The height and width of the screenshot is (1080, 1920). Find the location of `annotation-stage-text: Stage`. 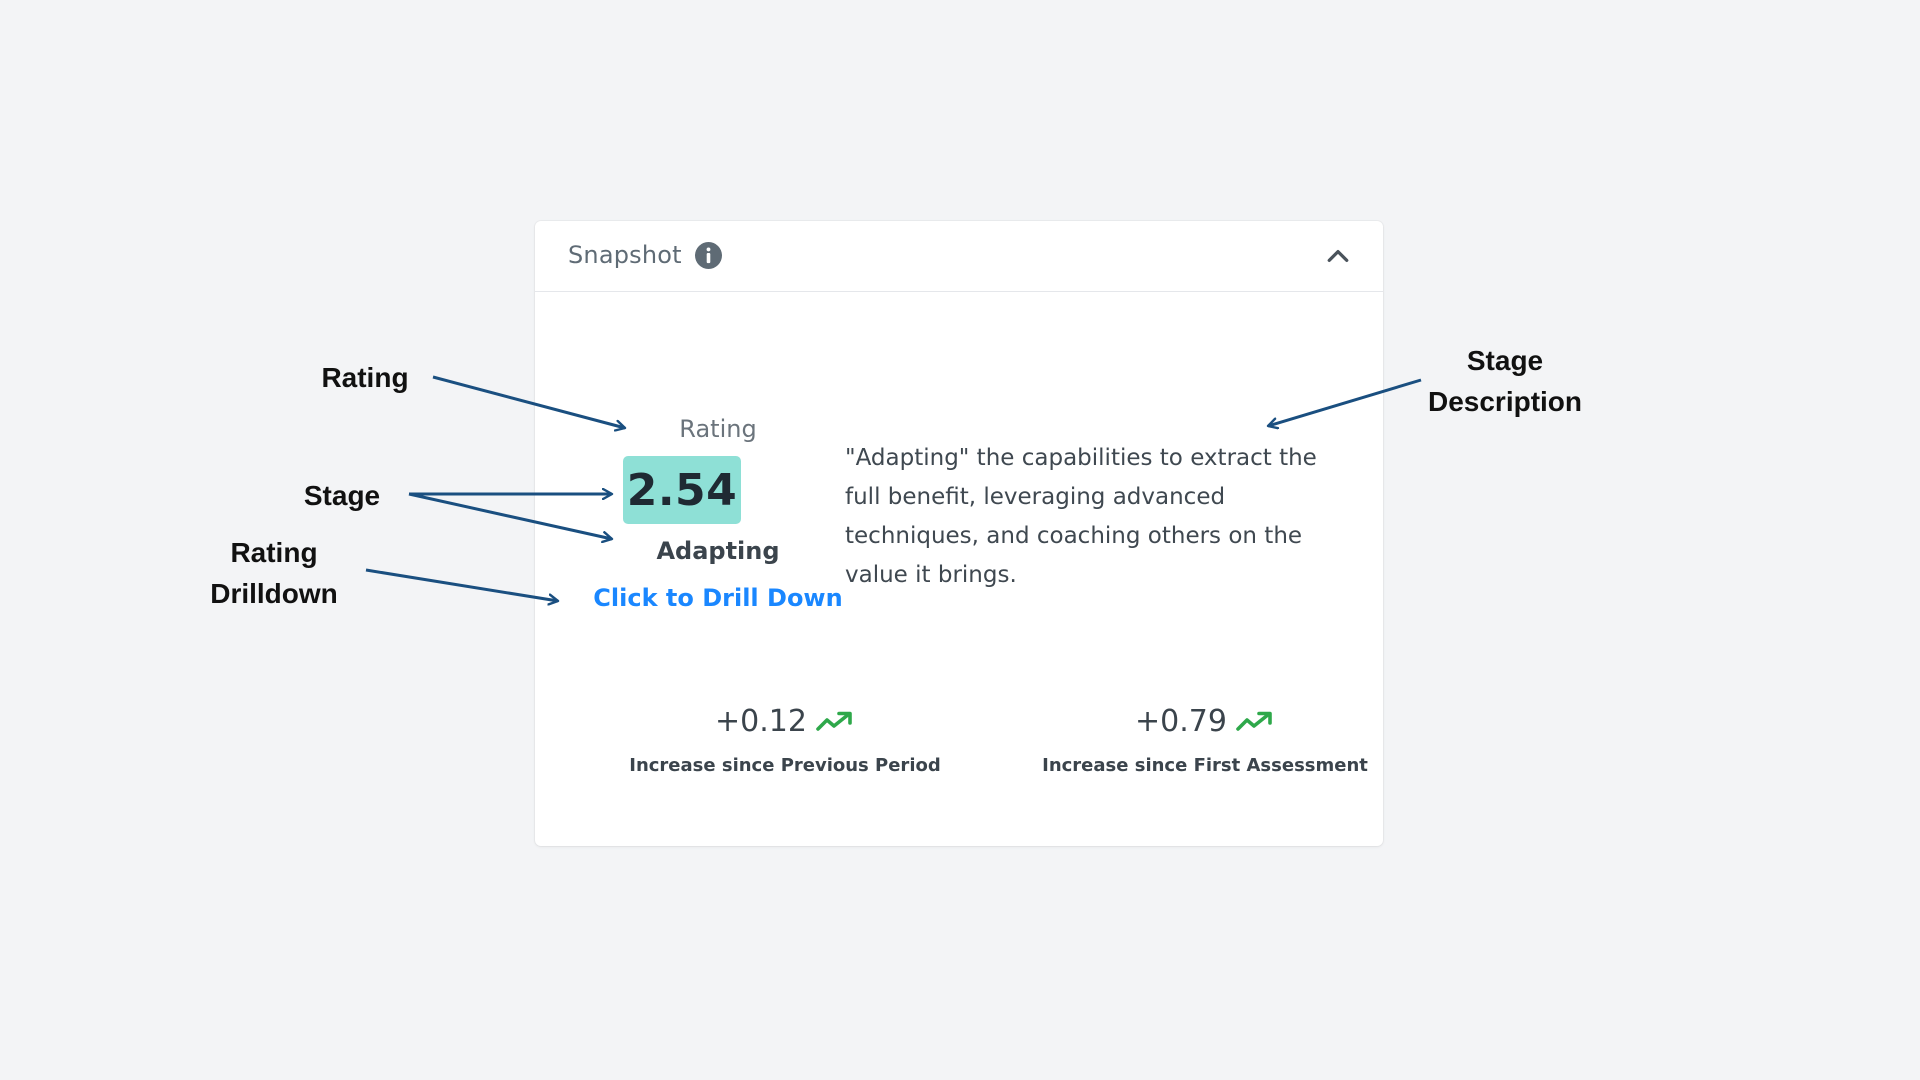

annotation-stage-text: Stage is located at coordinates (342, 495).